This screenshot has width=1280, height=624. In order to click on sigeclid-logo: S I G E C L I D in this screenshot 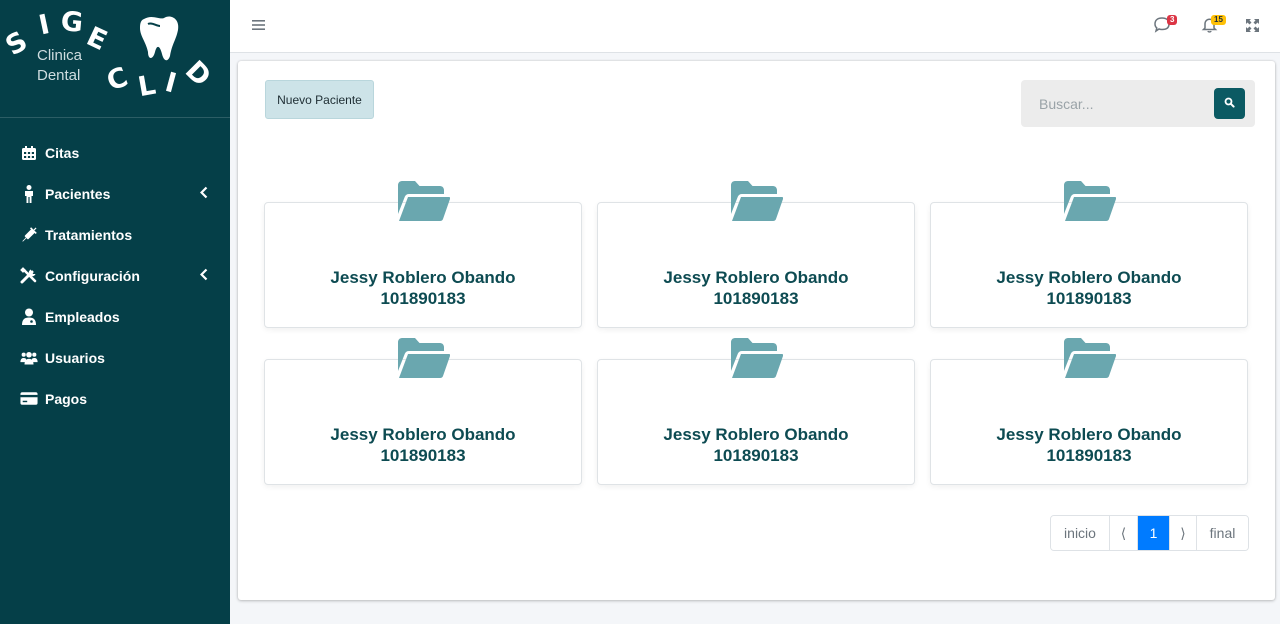, I will do `click(108, 55)`.